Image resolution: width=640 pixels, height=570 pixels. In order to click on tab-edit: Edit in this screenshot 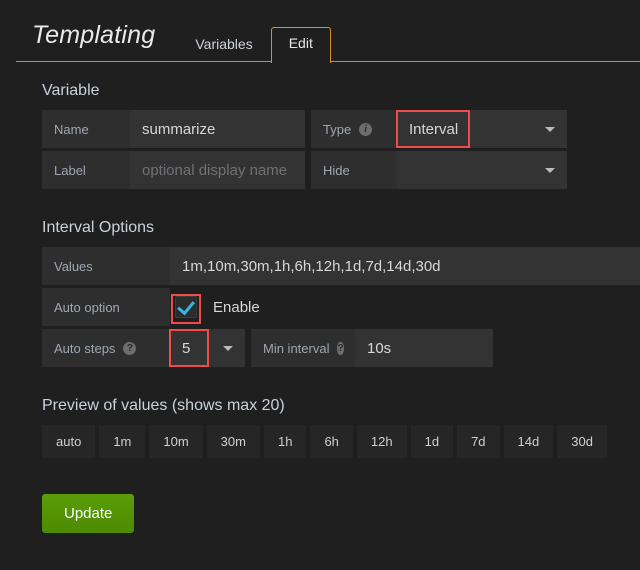, I will do `click(300, 45)`.